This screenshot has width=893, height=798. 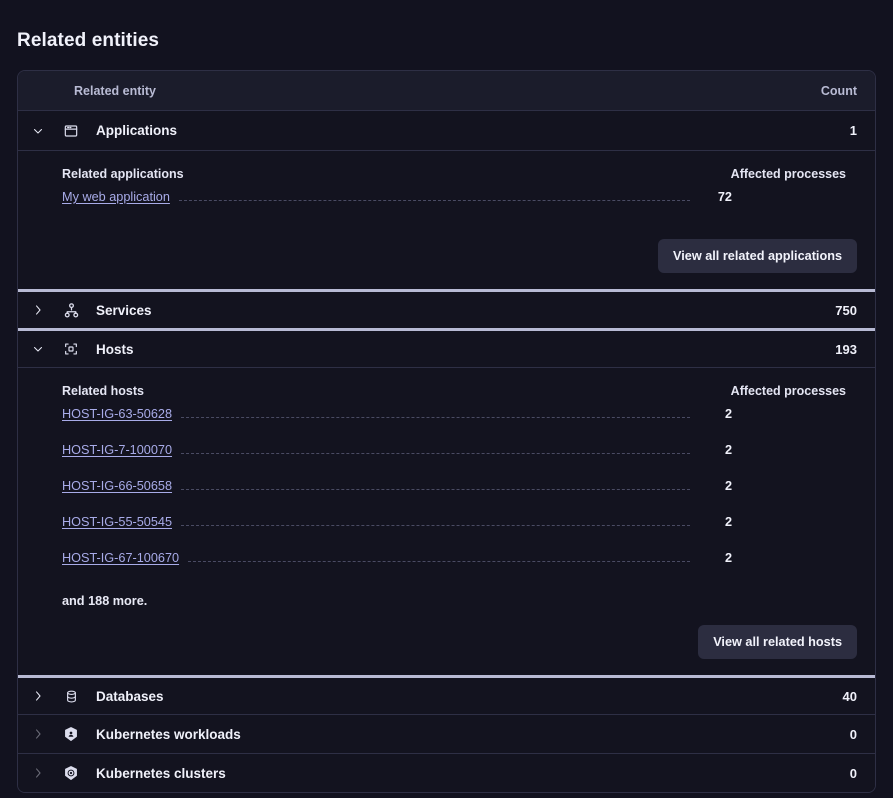 What do you see at coordinates (117, 522) in the screenshot?
I see `entity-link-hosts-3: HOST-IG-55-50545` at bounding box center [117, 522].